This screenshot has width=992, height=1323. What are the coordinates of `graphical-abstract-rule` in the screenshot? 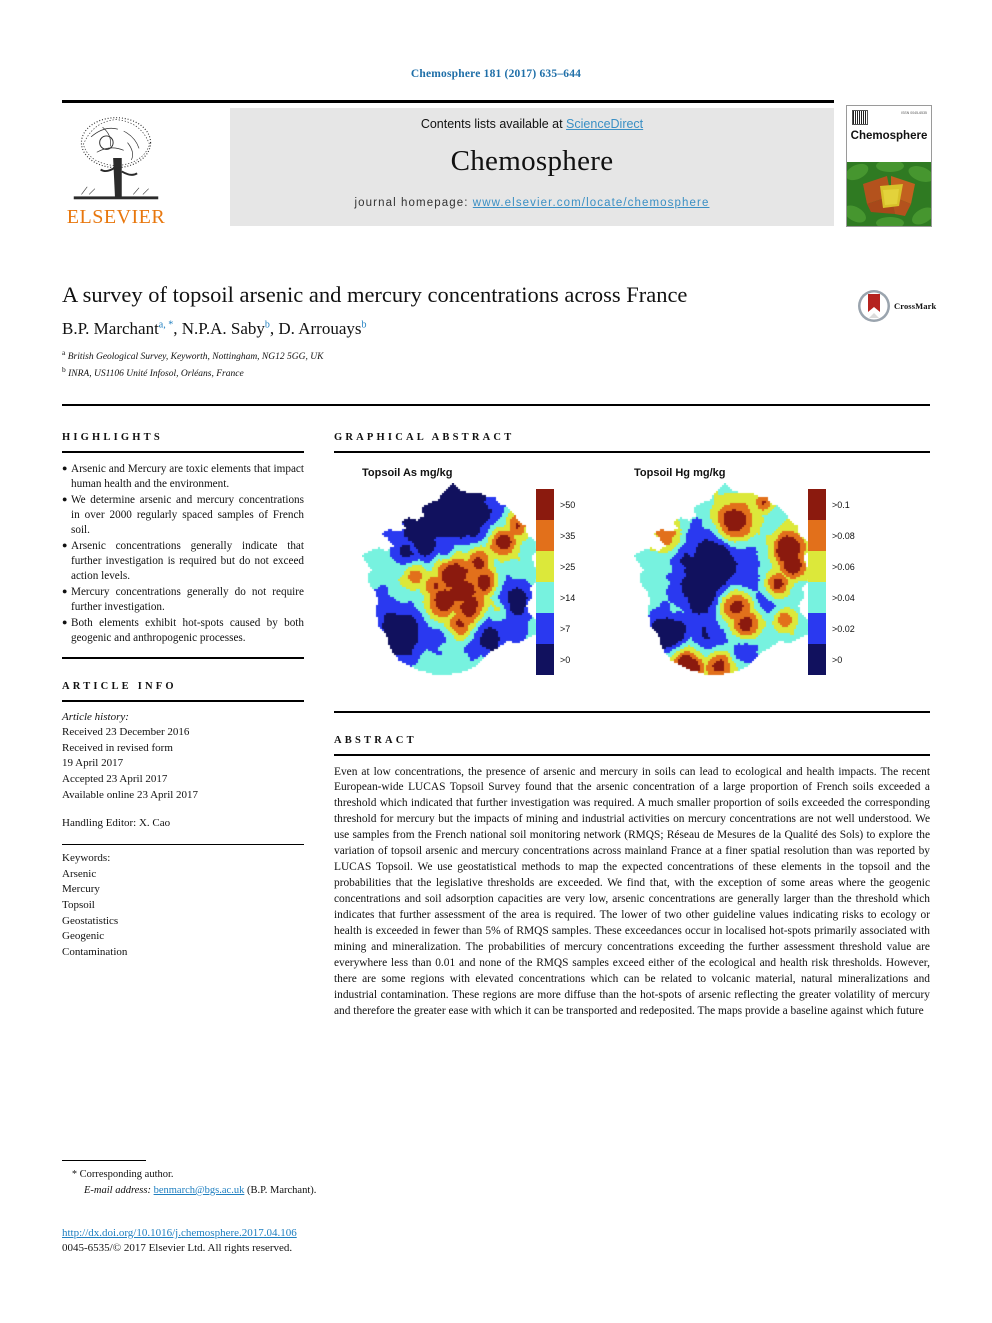 It's located at (632, 452).